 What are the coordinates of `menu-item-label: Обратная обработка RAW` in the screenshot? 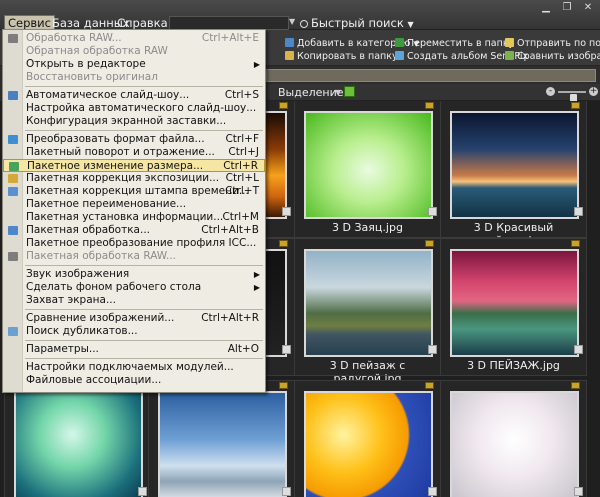 It's located at (97, 51).